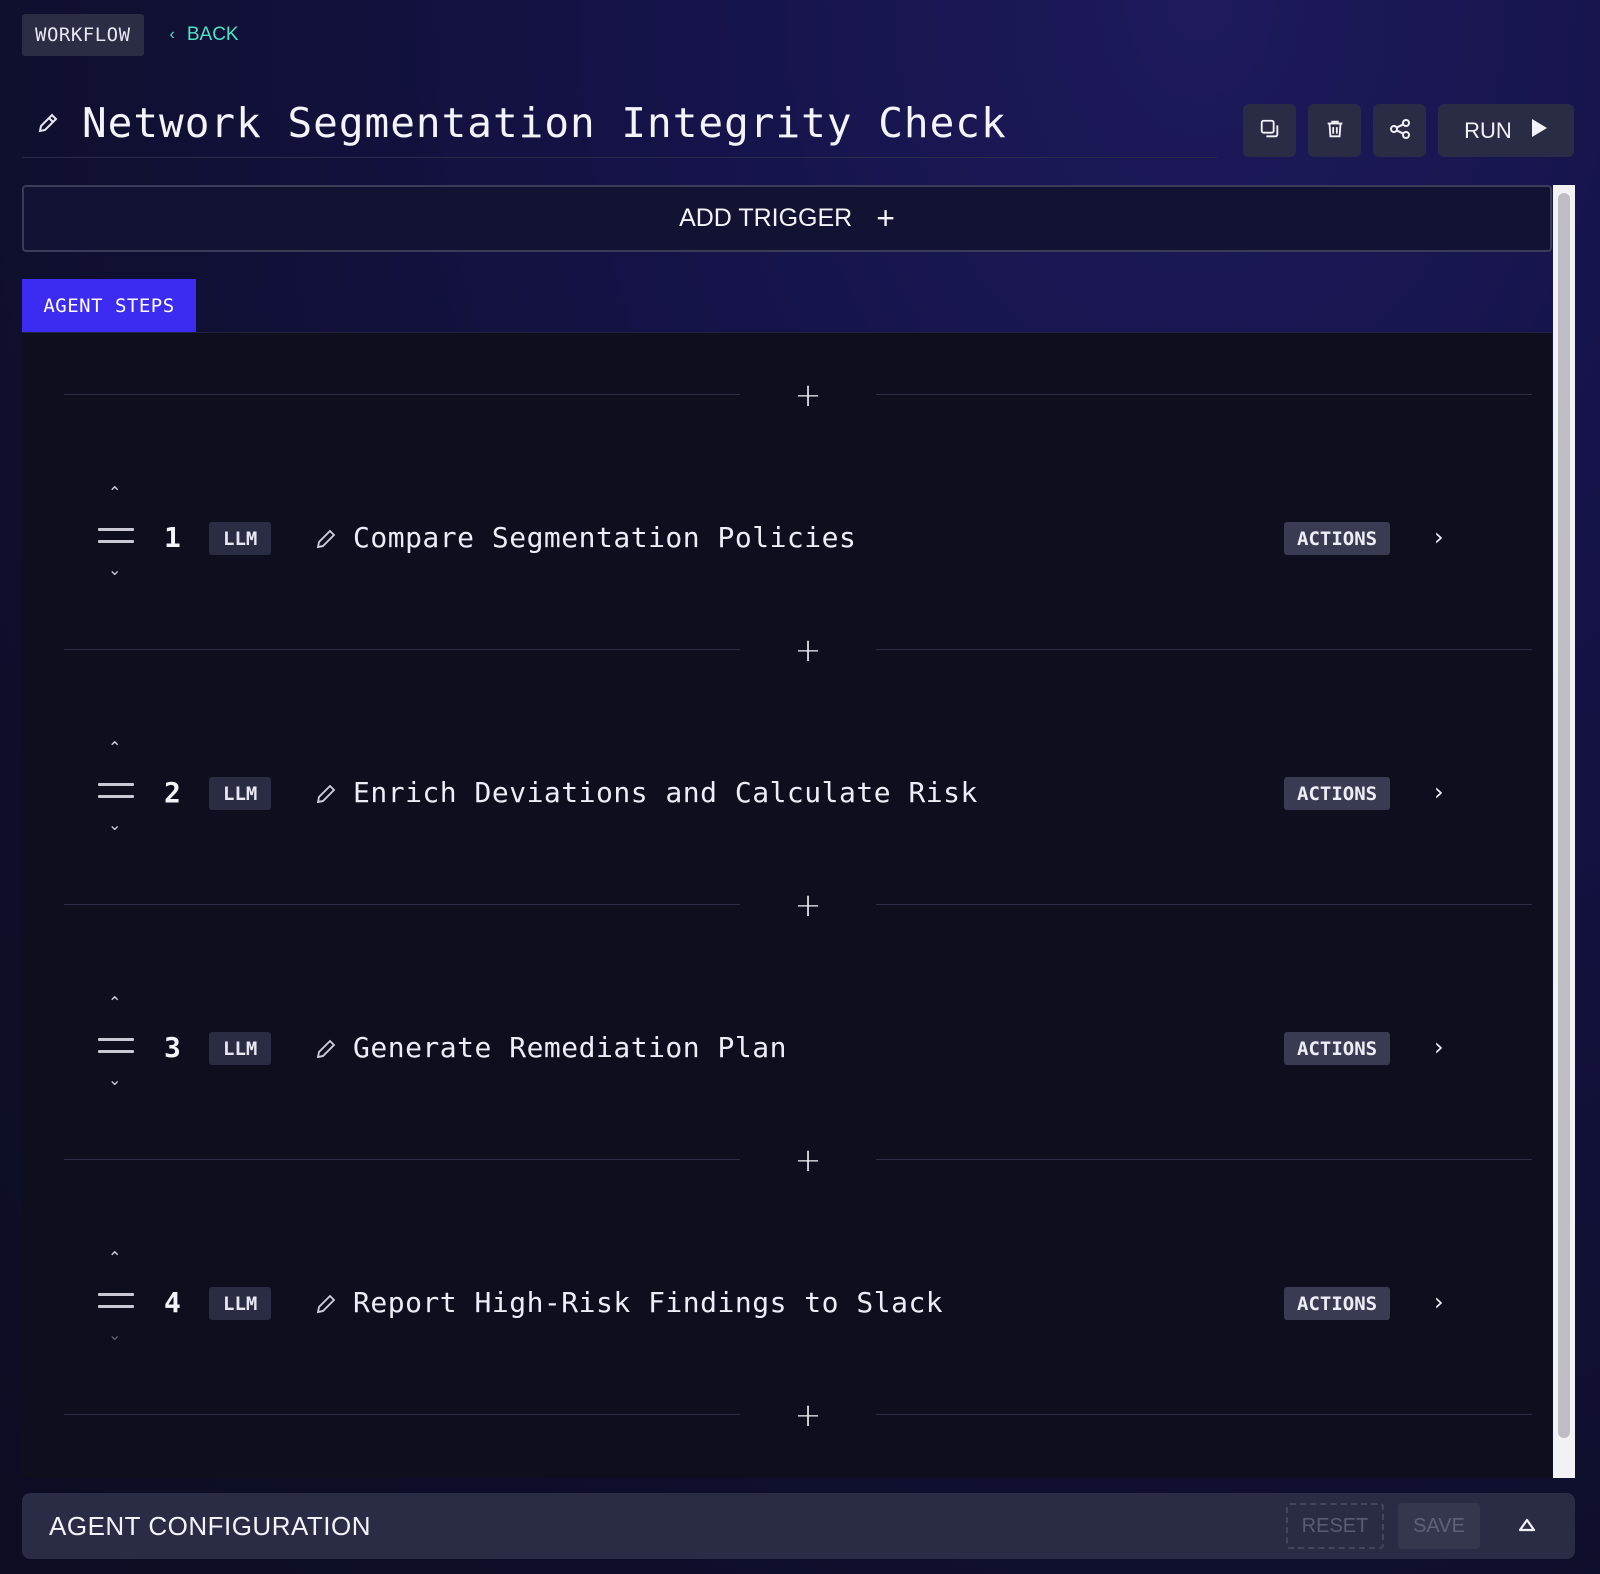 Image resolution: width=1600 pixels, height=1574 pixels. I want to click on step-number: 1, so click(172, 537).